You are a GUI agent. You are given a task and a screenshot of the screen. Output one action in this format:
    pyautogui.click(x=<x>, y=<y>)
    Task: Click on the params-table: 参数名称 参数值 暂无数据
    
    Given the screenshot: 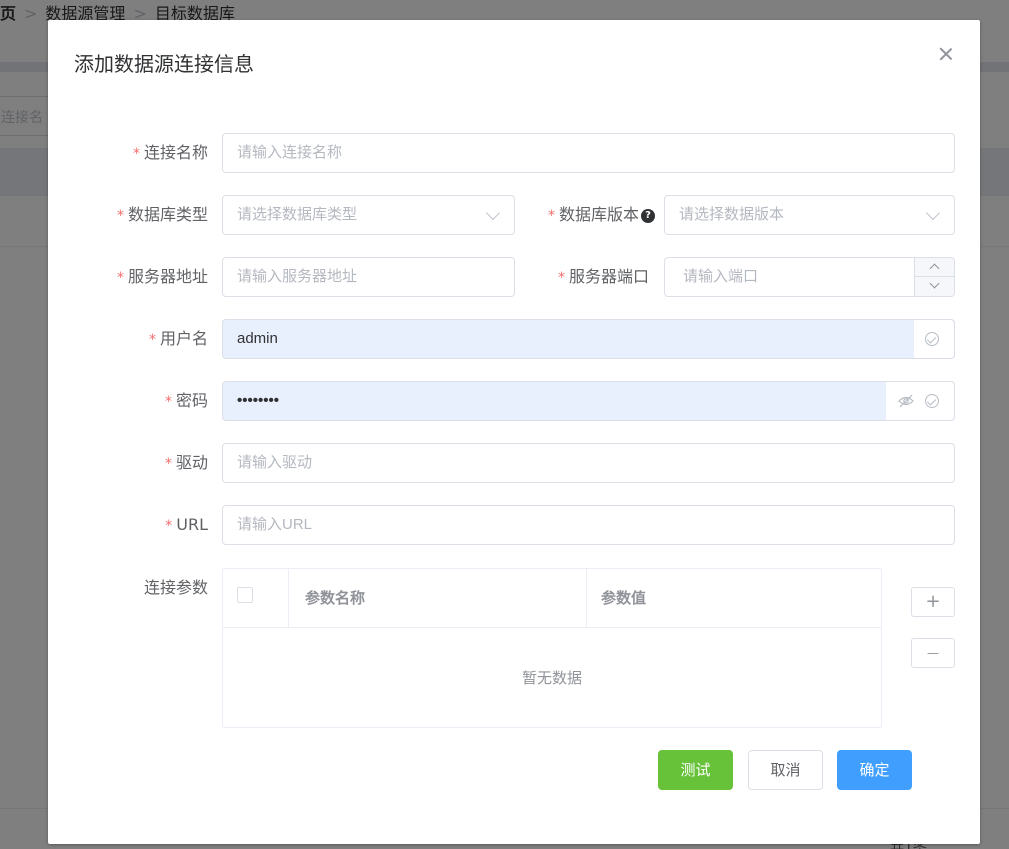 What is the action you would take?
    pyautogui.click(x=552, y=648)
    